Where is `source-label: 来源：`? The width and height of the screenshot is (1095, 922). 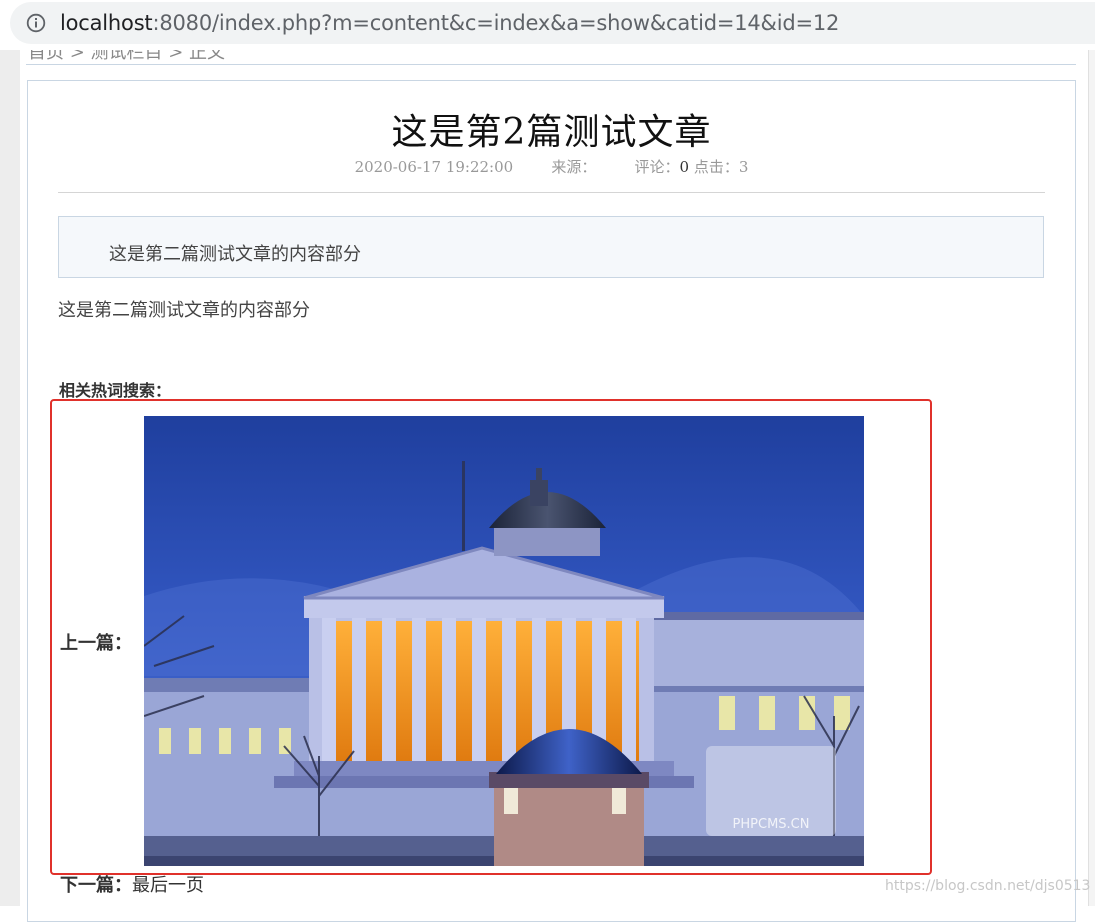 source-label: 来源： is located at coordinates (574, 167).